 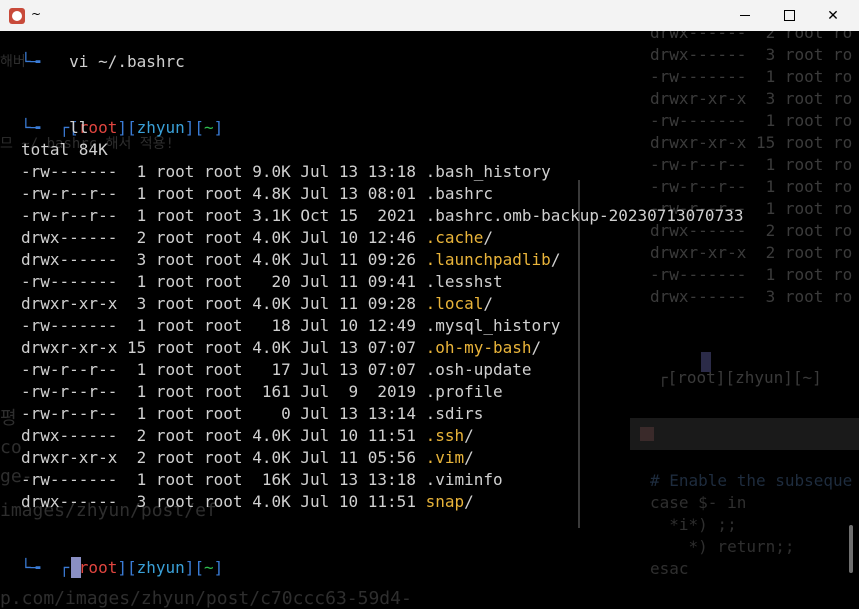 I want to click on file-name: .bash_history, so click(x=488, y=171).